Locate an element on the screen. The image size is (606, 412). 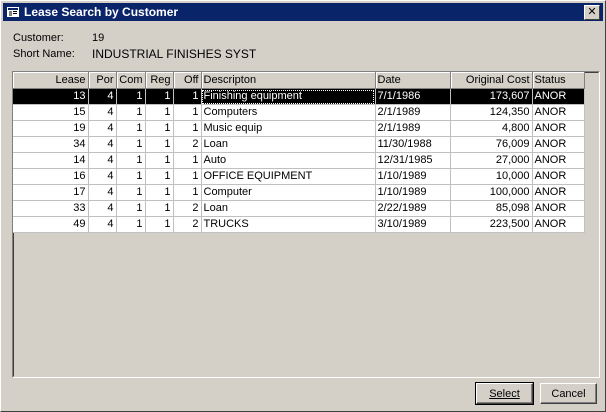
select-button: Select is located at coordinates (504, 393).